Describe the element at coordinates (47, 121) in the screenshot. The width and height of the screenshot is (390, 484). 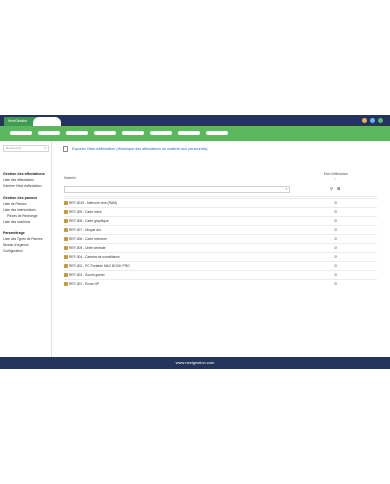
I see `new-tab` at that location.